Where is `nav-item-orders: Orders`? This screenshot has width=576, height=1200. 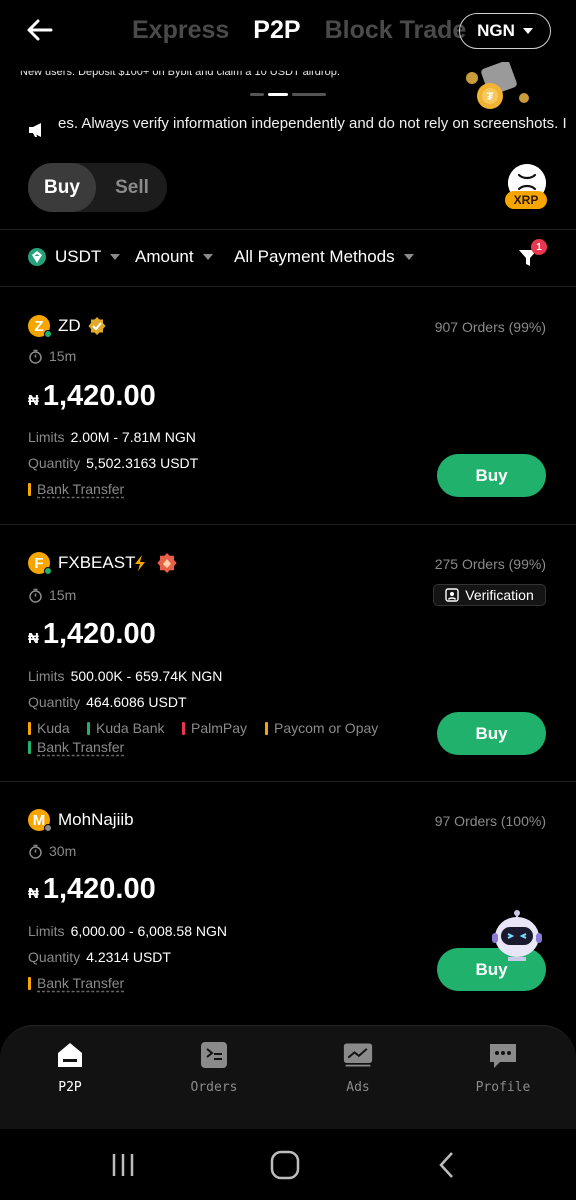 nav-item-orders: Orders is located at coordinates (214, 1067).